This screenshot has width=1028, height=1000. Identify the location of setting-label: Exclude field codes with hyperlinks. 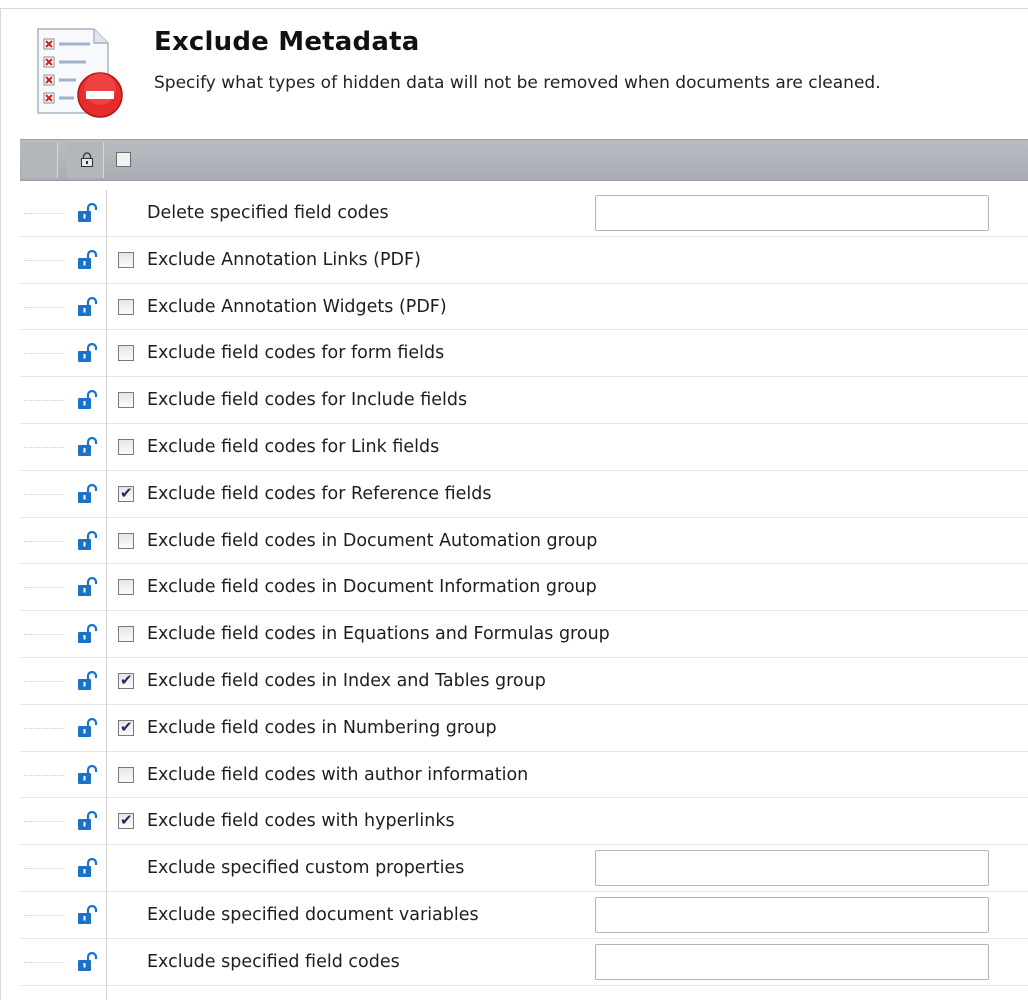
(301, 821).